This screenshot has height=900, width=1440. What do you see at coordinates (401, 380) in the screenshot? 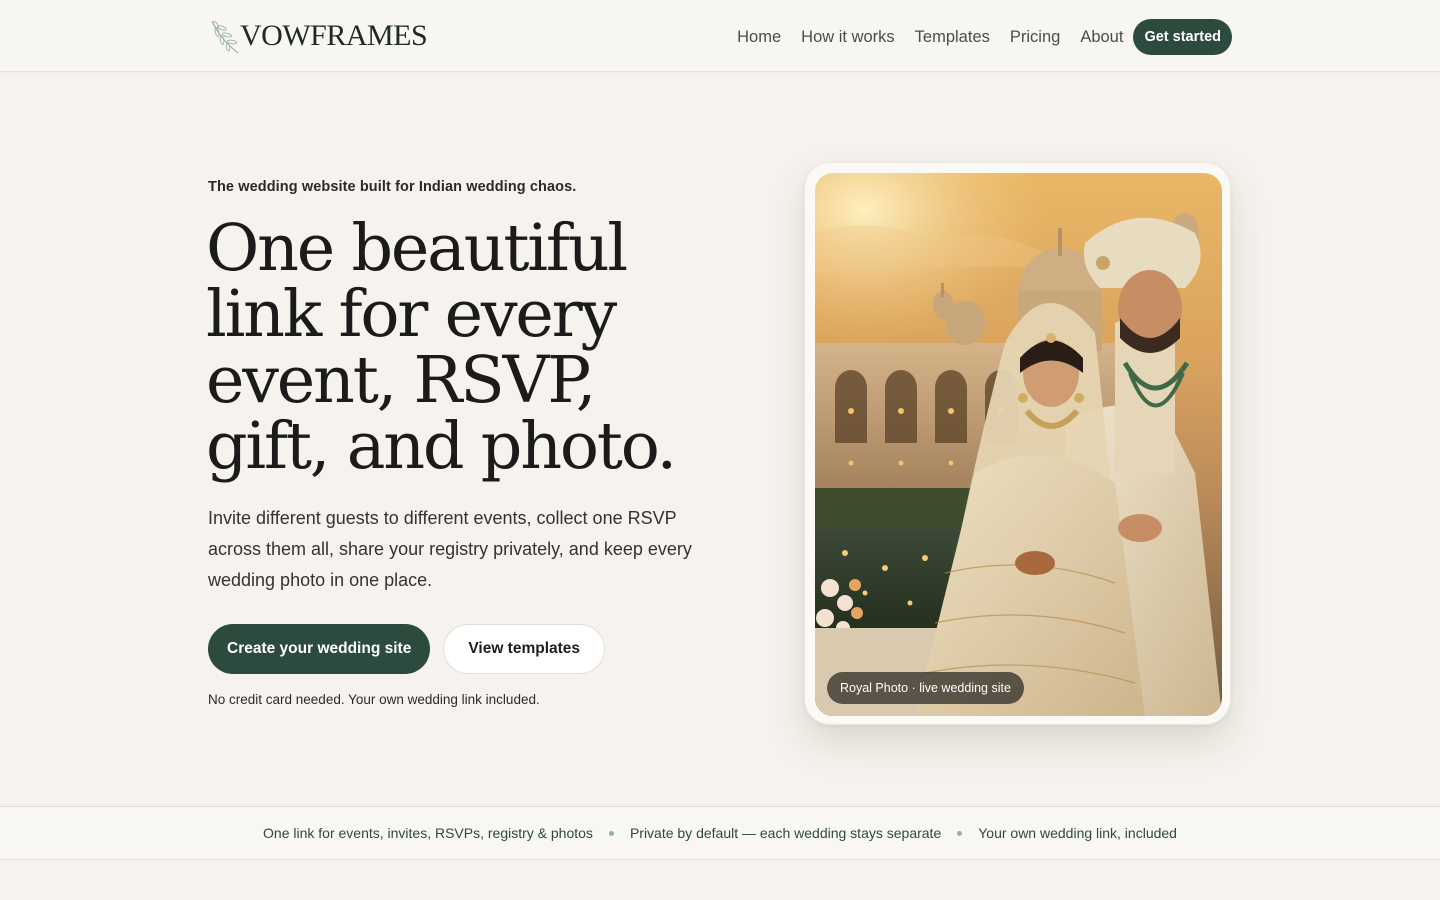
I see `hero-title-line: event, RSVP,` at bounding box center [401, 380].